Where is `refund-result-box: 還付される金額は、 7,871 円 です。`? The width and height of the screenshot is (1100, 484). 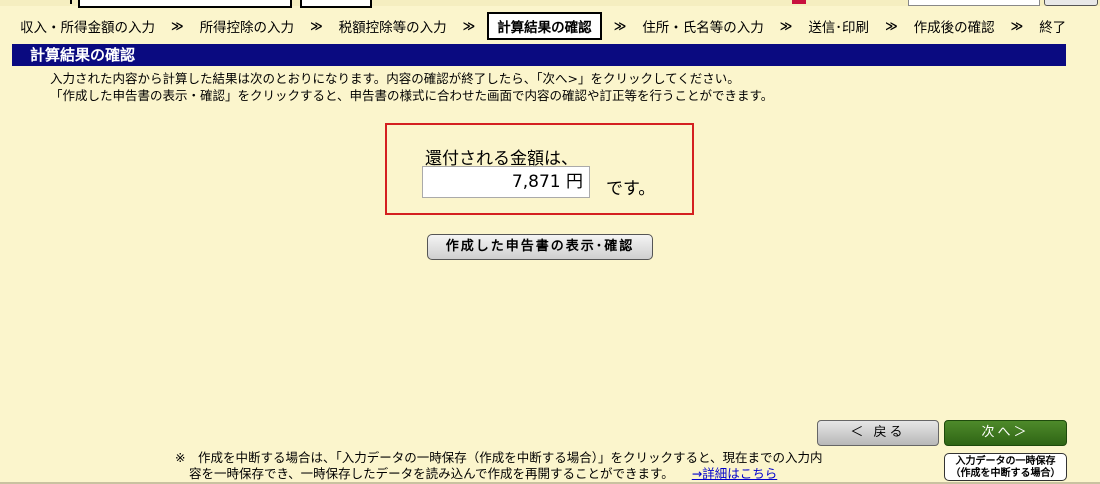 refund-result-box: 還付される金額は、 7,871 円 です。 is located at coordinates (539, 169).